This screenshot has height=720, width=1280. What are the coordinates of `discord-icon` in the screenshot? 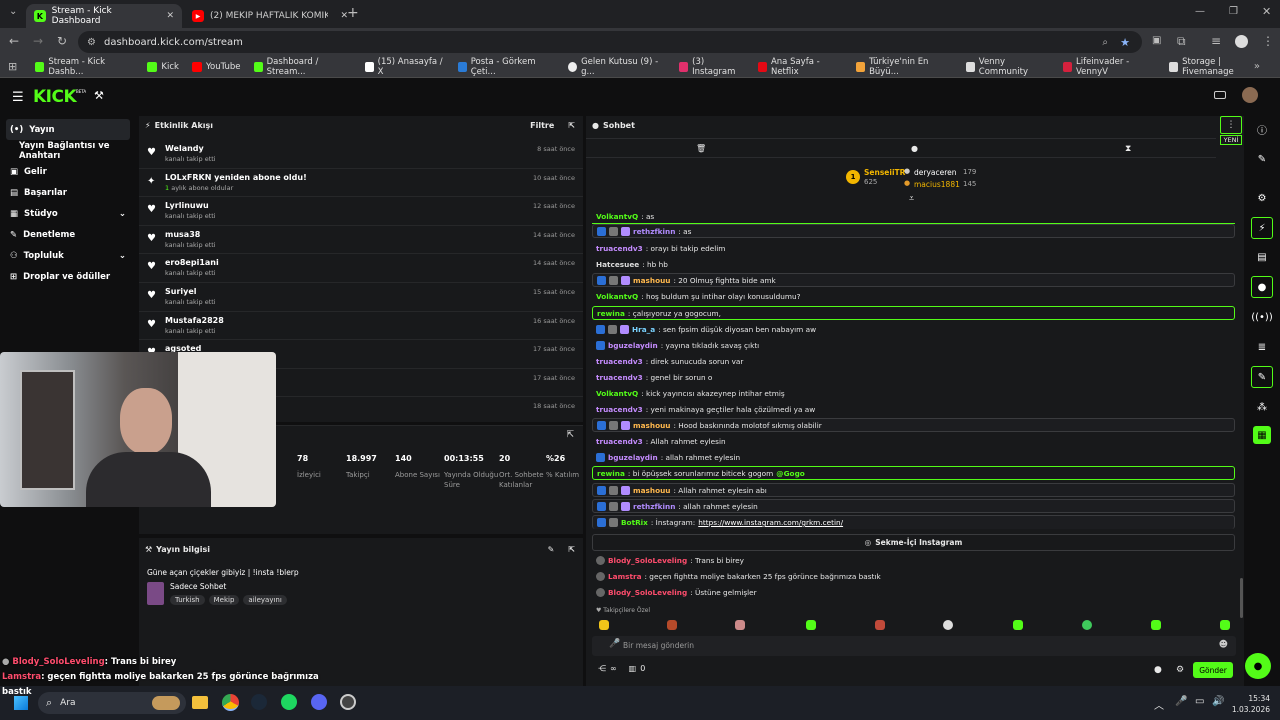 It's located at (319, 702).